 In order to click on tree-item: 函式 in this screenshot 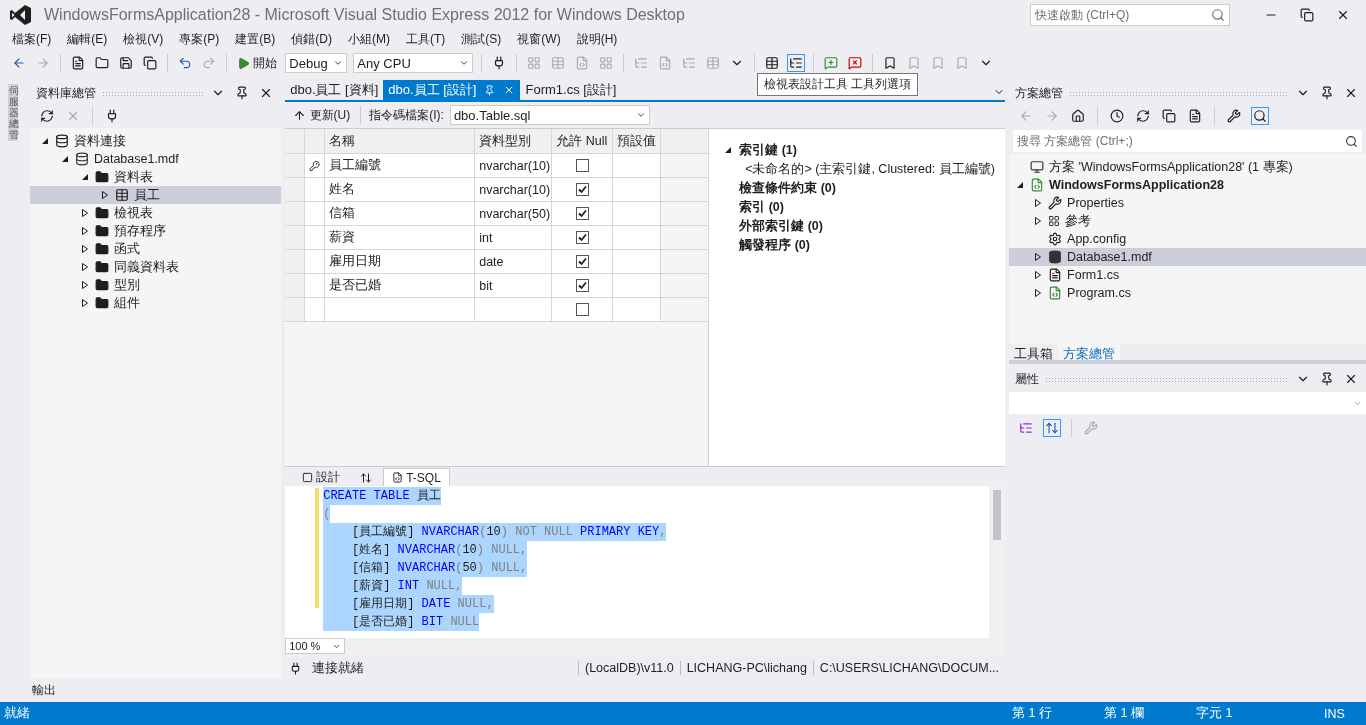, I will do `click(155, 249)`.